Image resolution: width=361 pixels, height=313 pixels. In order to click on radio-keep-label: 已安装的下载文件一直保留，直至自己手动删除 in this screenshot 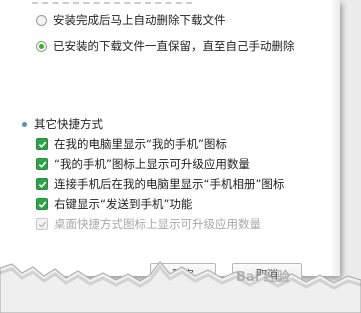, I will do `click(174, 46)`.